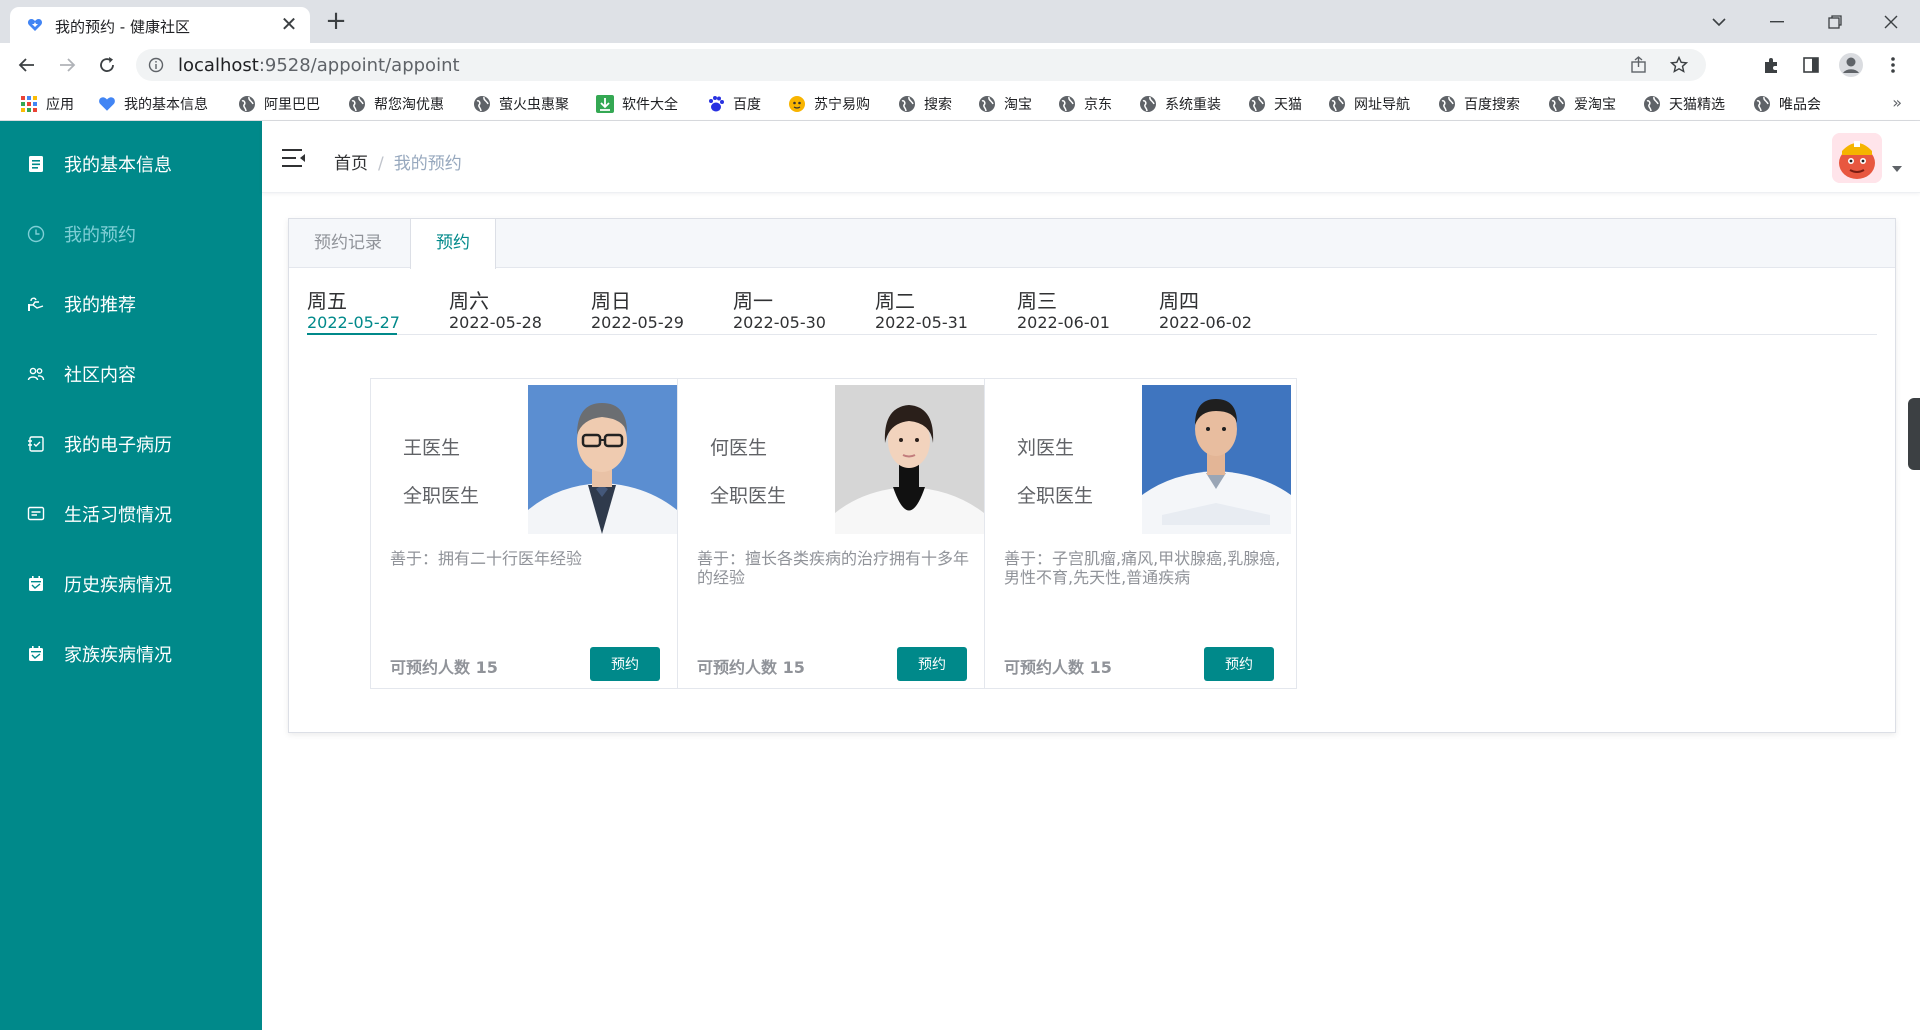  Describe the element at coordinates (352, 334) in the screenshot. I see `active-day-underline` at that location.